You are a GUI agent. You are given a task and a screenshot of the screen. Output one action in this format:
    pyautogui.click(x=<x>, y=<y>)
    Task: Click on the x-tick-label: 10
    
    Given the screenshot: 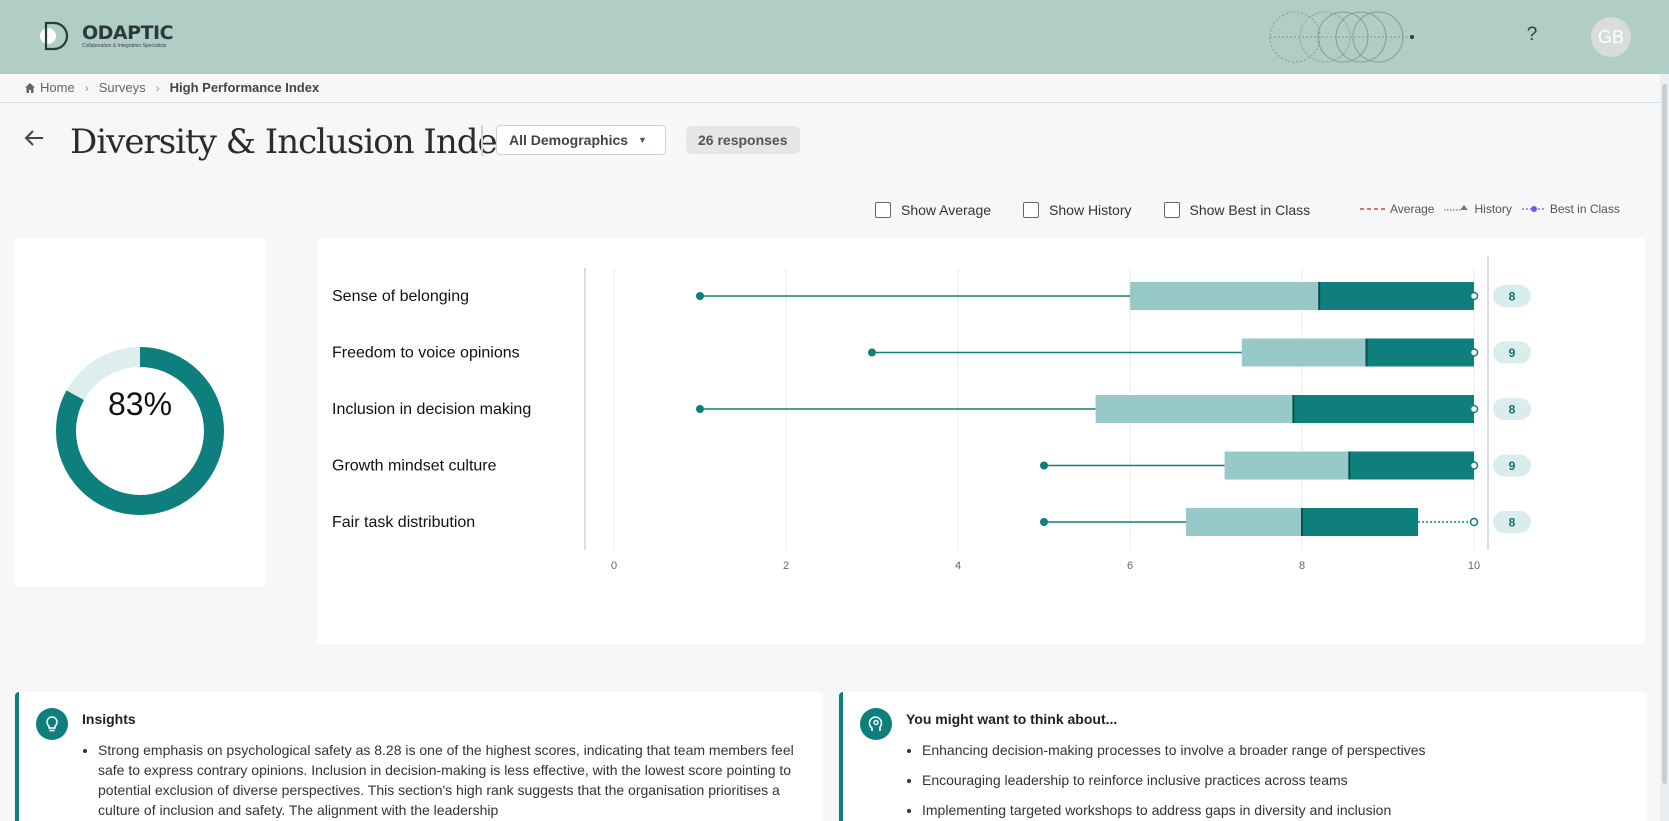 What is the action you would take?
    pyautogui.click(x=1474, y=566)
    